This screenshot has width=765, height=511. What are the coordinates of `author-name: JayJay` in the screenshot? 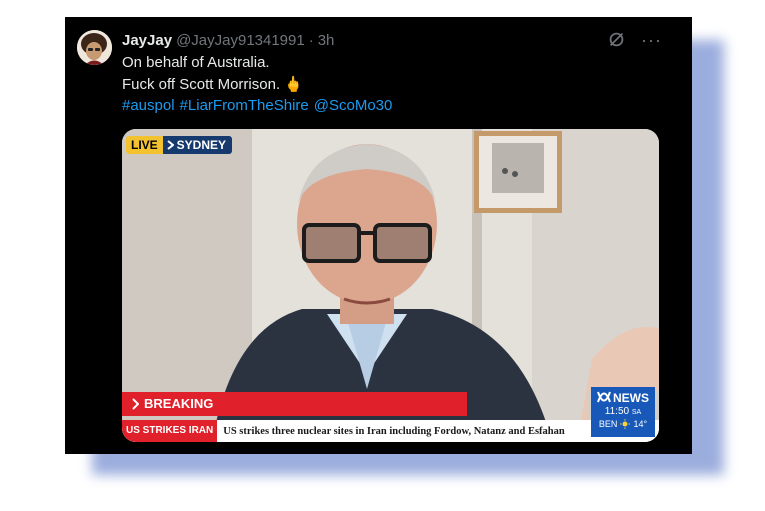 It's located at (147, 40).